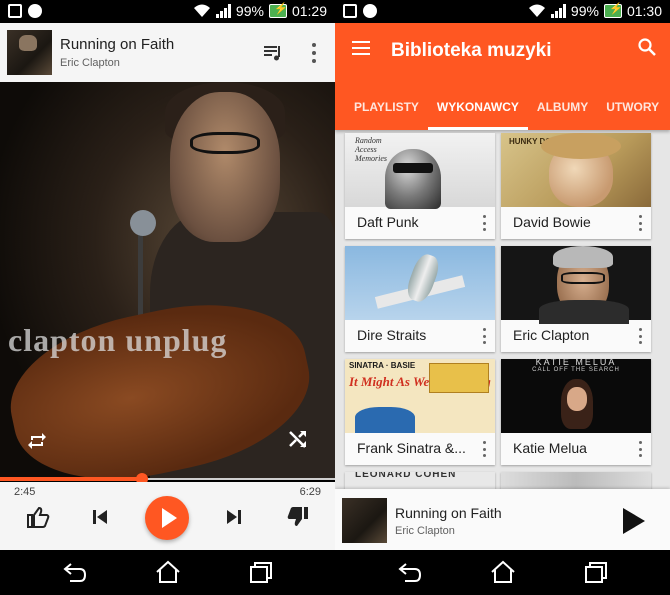 The width and height of the screenshot is (670, 595). Describe the element at coordinates (576, 170) in the screenshot. I see `artist-image: HUNKY DORY` at that location.